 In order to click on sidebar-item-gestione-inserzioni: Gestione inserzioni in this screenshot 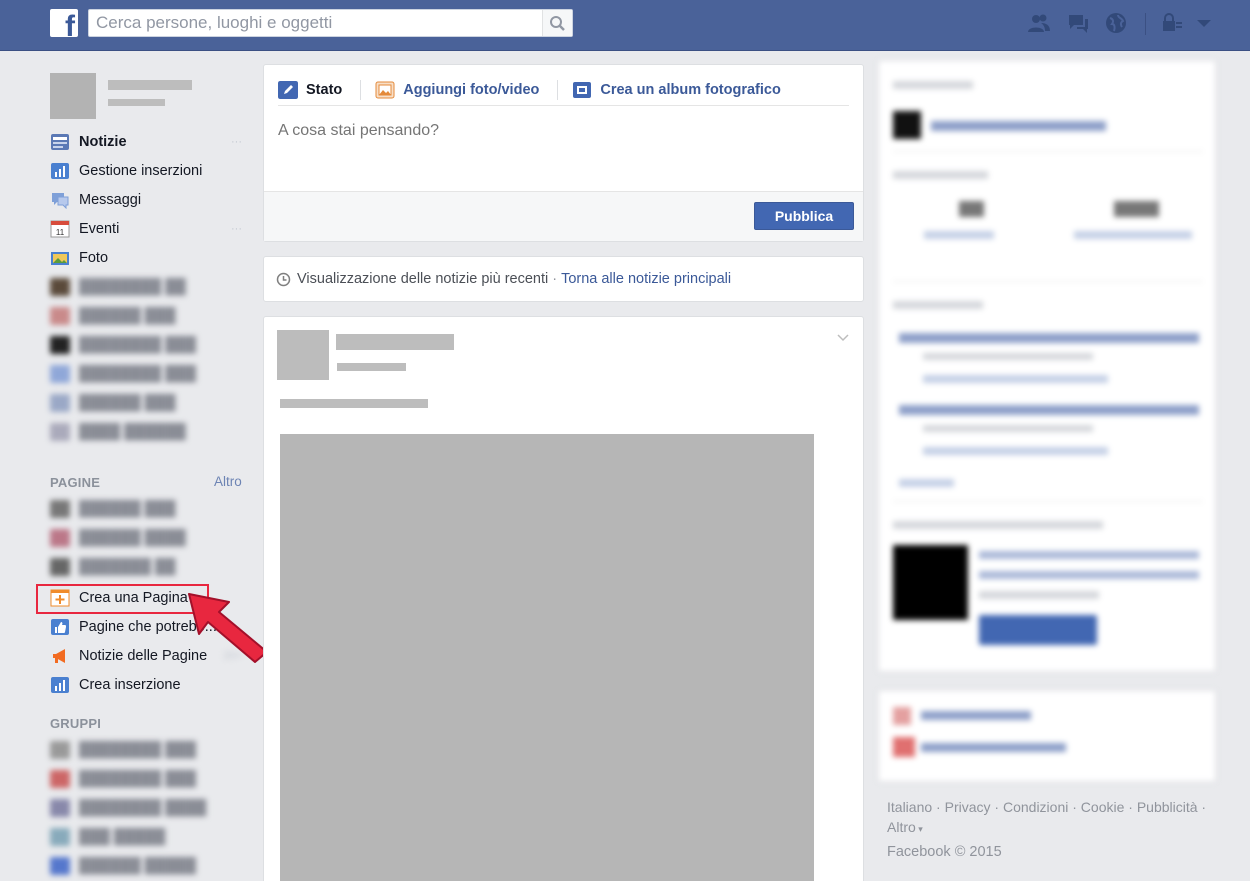, I will do `click(150, 171)`.